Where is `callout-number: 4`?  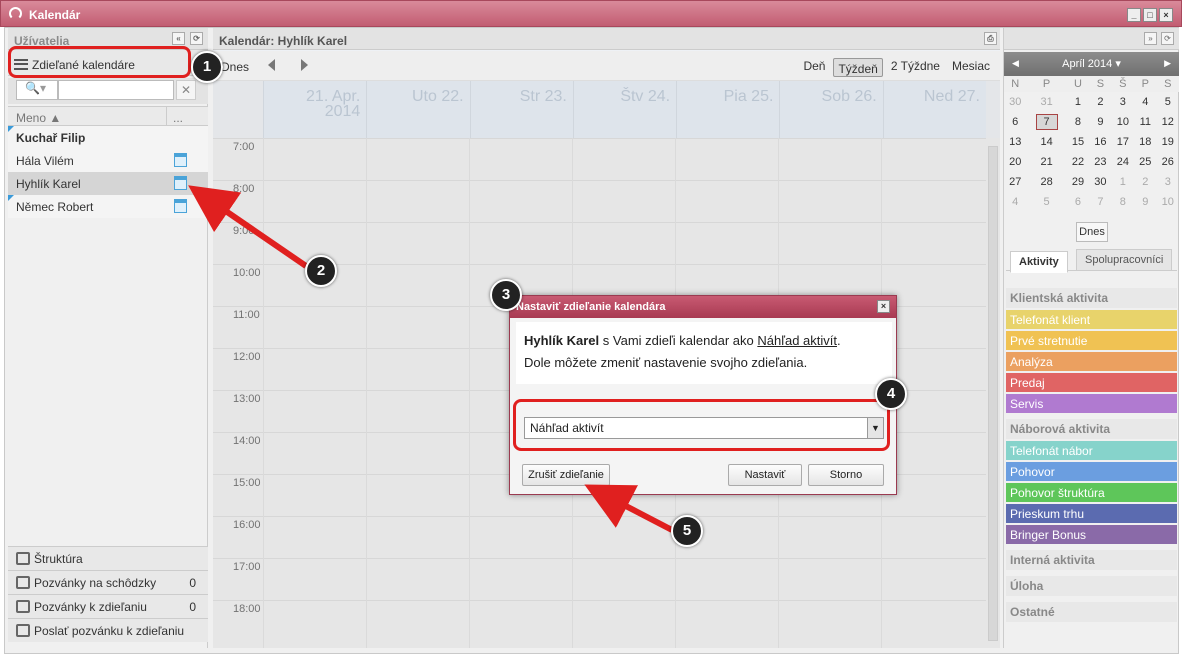
callout-number: 4 is located at coordinates (891, 394).